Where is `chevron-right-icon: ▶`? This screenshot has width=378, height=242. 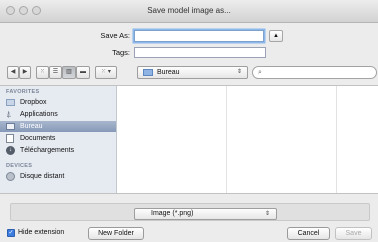
chevron-right-icon: ▶ is located at coordinates (25, 72).